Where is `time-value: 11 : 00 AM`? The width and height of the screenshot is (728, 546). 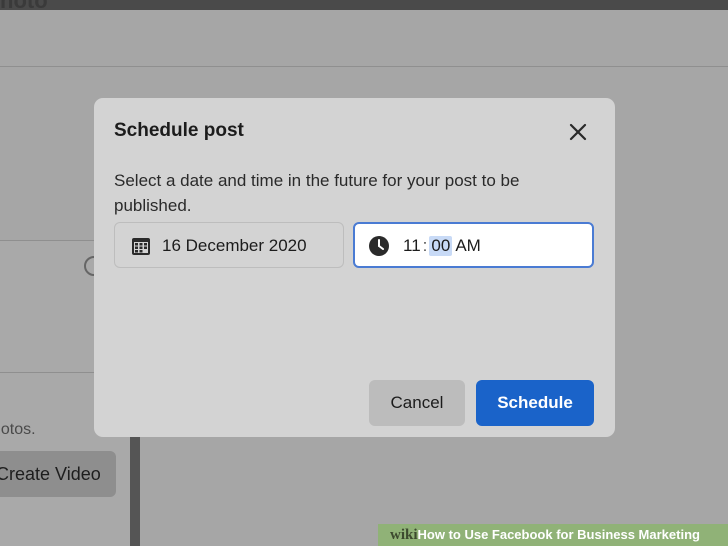 time-value: 11 : 00 AM is located at coordinates (442, 246).